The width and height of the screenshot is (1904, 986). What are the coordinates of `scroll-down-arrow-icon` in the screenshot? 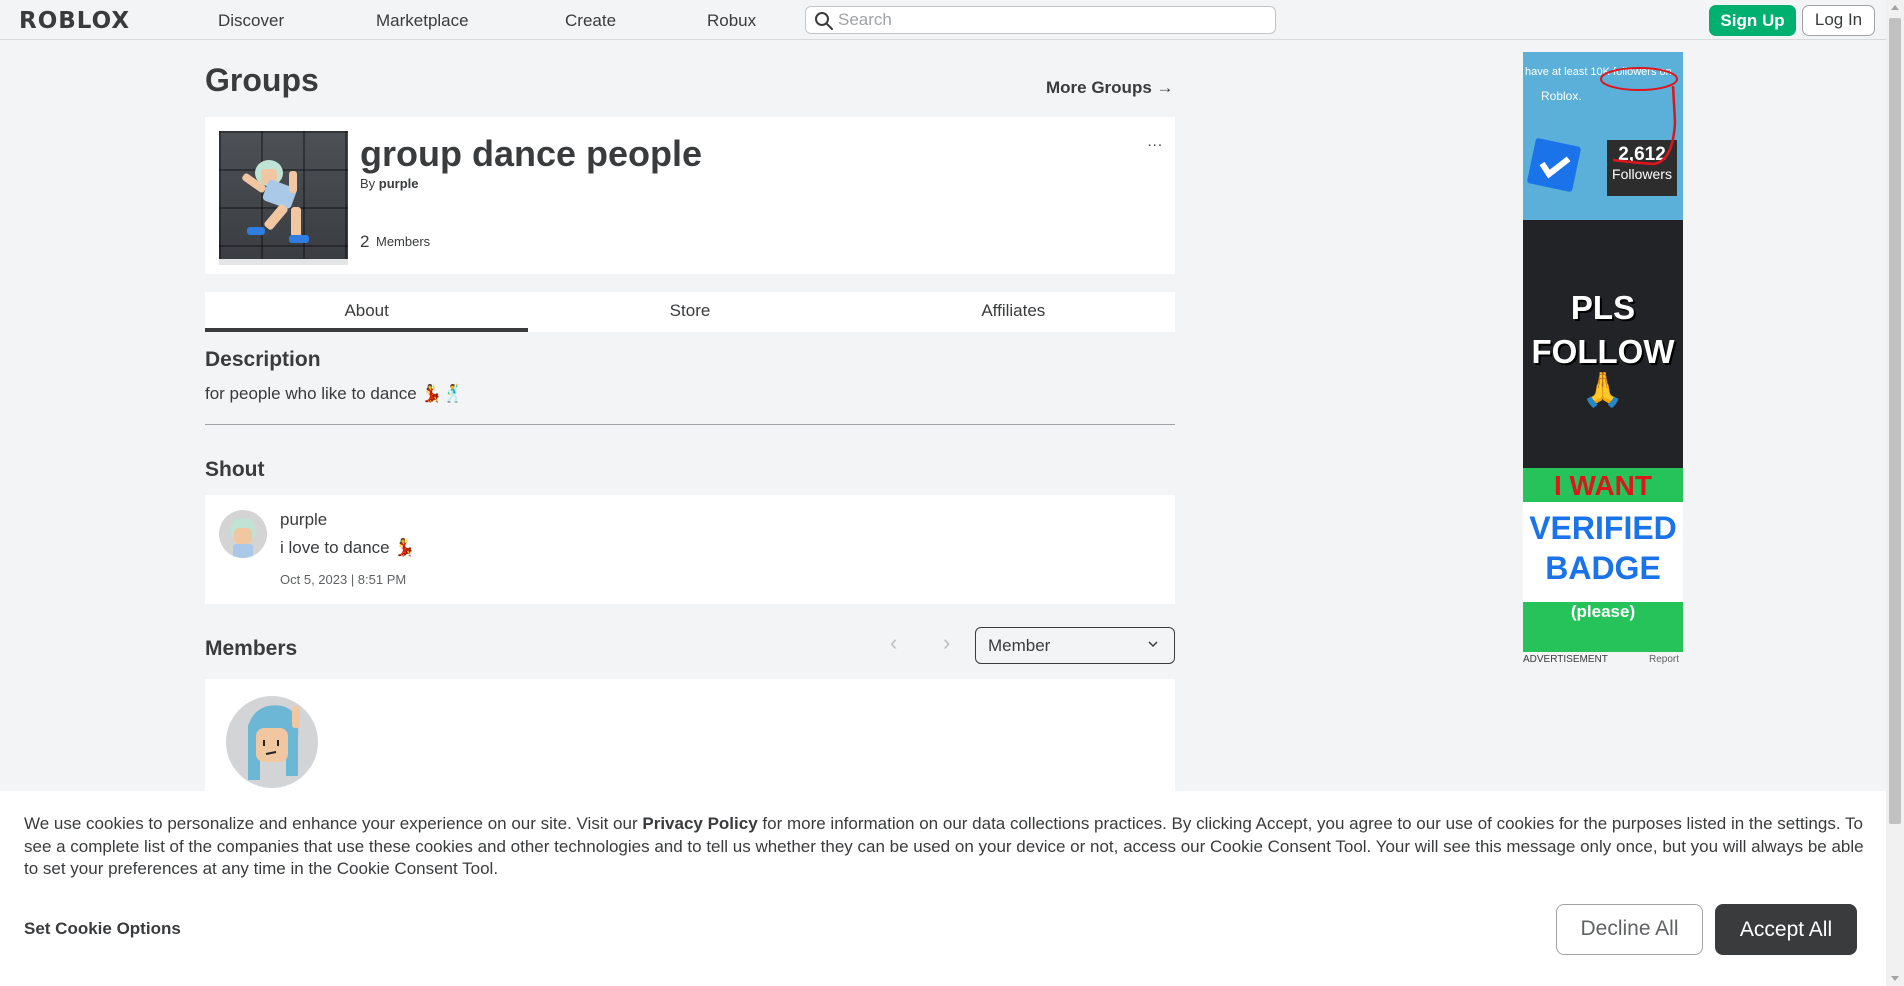 It's located at (1895, 978).